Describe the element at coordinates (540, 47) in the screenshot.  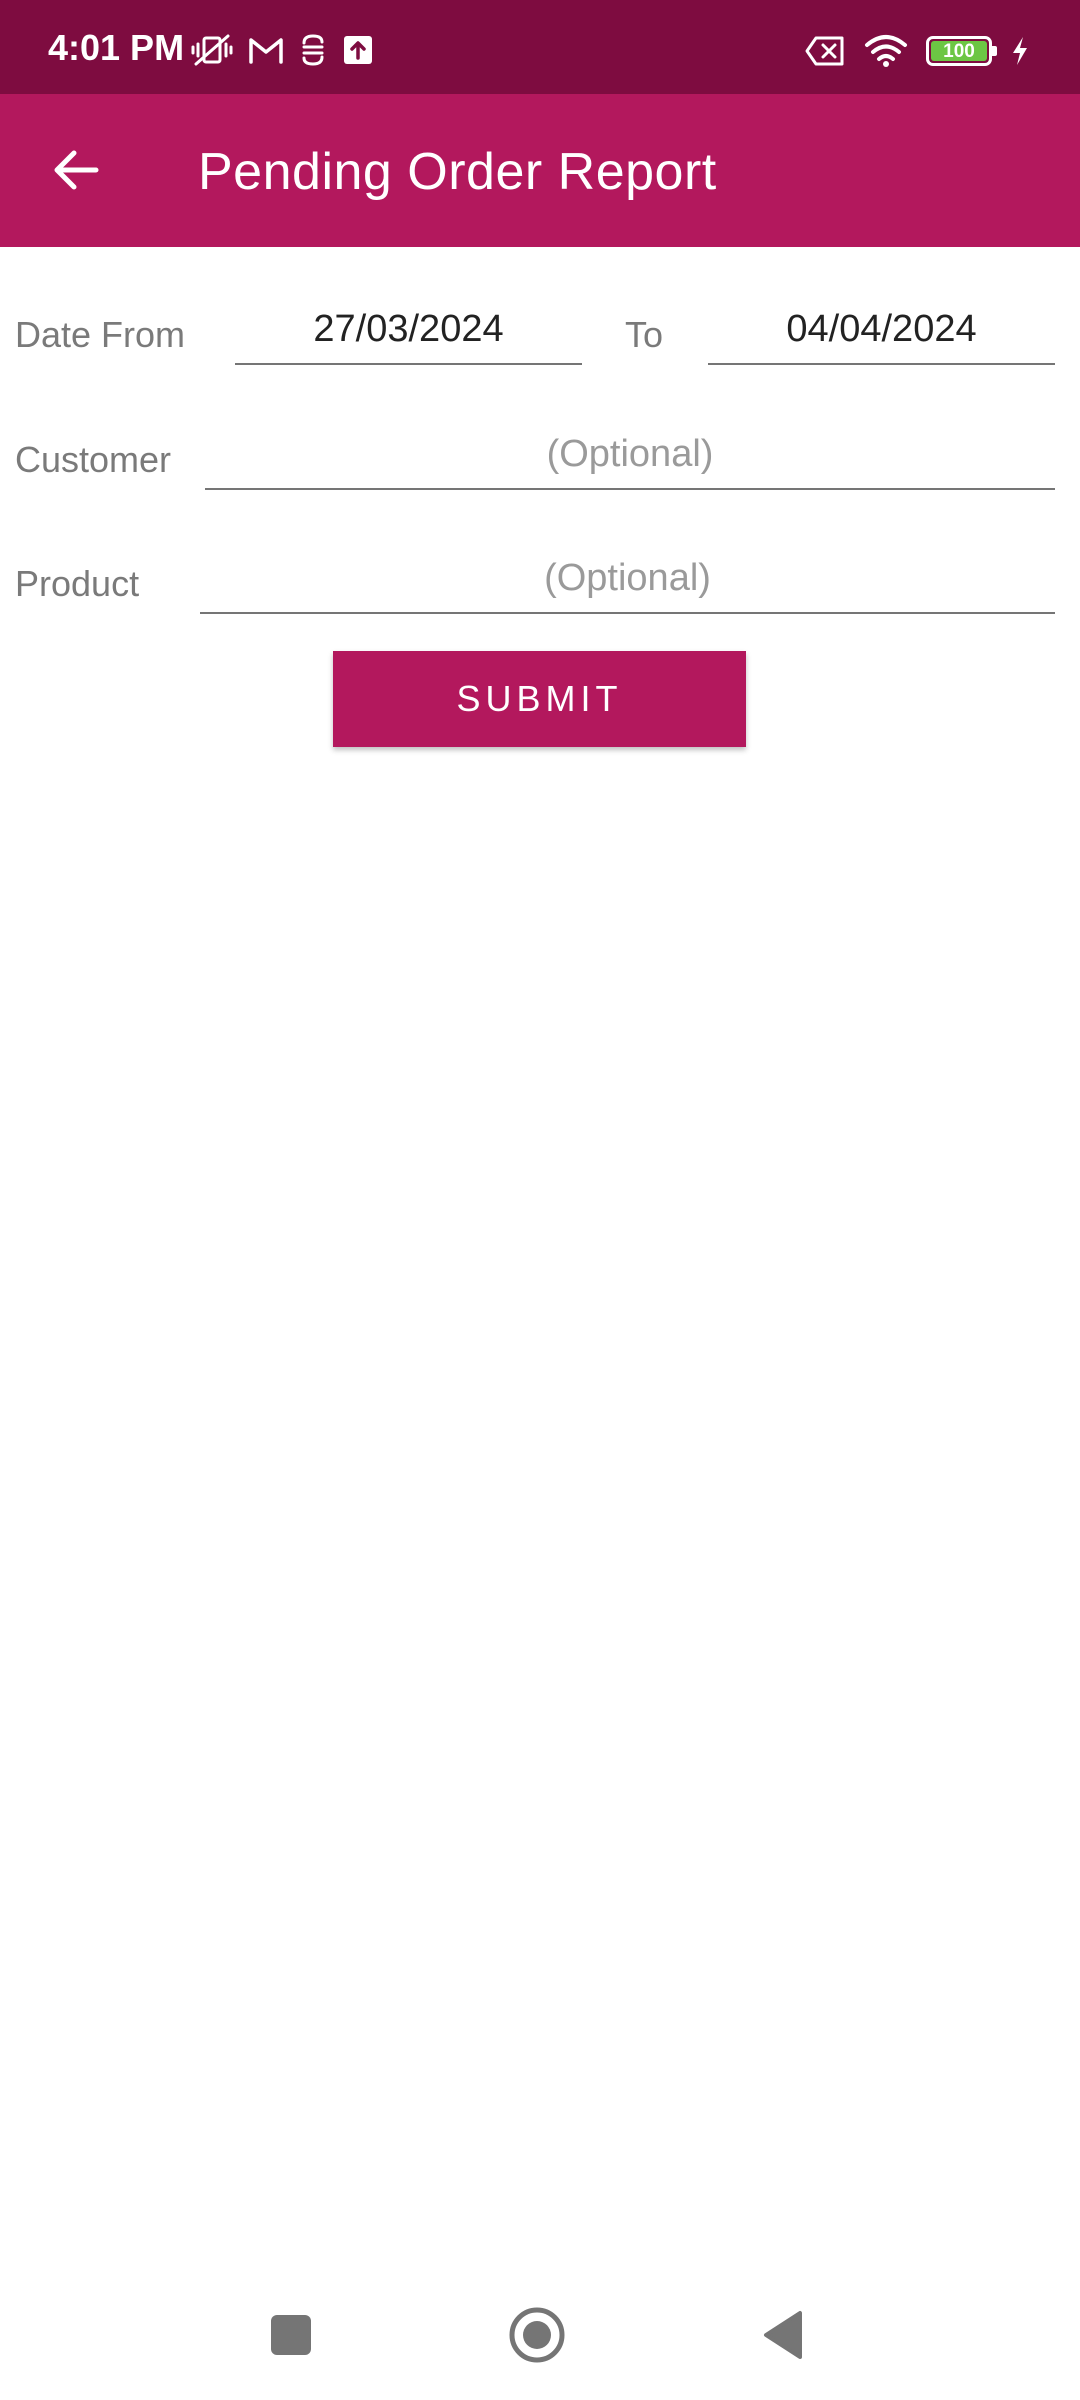
I see `status-bar: 4:01 PM 100` at that location.